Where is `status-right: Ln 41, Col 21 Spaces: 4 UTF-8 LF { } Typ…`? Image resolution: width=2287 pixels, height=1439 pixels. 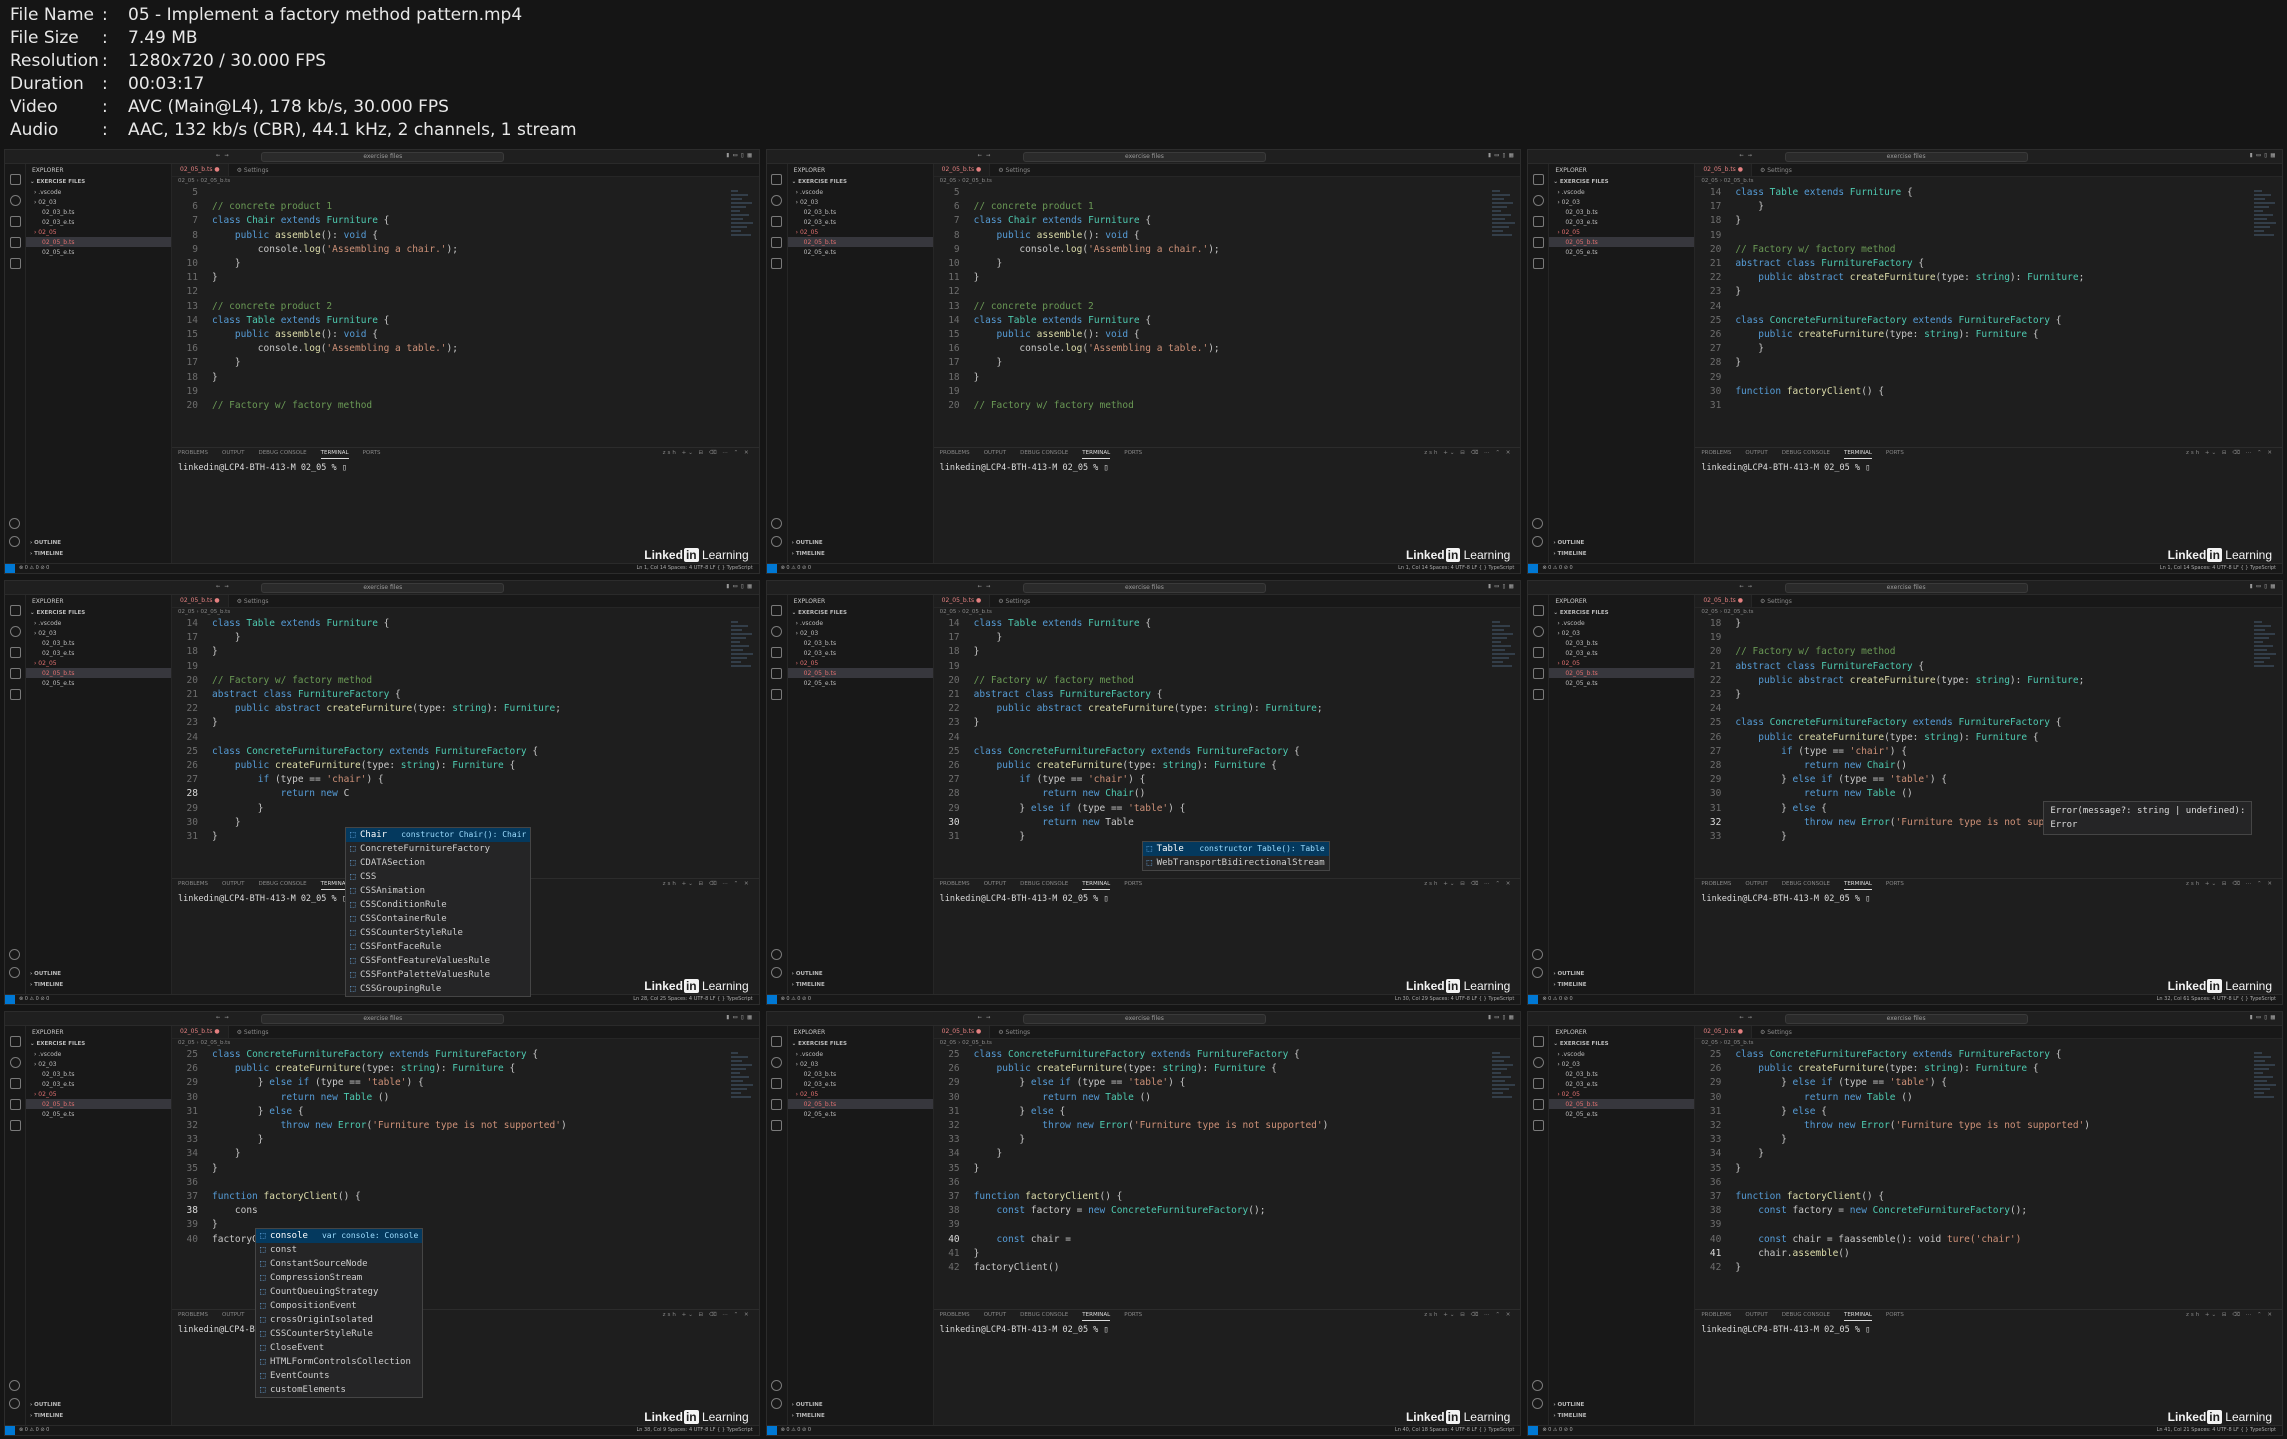 status-right: Ln 41, Col 21 Spaces: 4 UTF-8 LF { } Typ… is located at coordinates (2216, 1430).